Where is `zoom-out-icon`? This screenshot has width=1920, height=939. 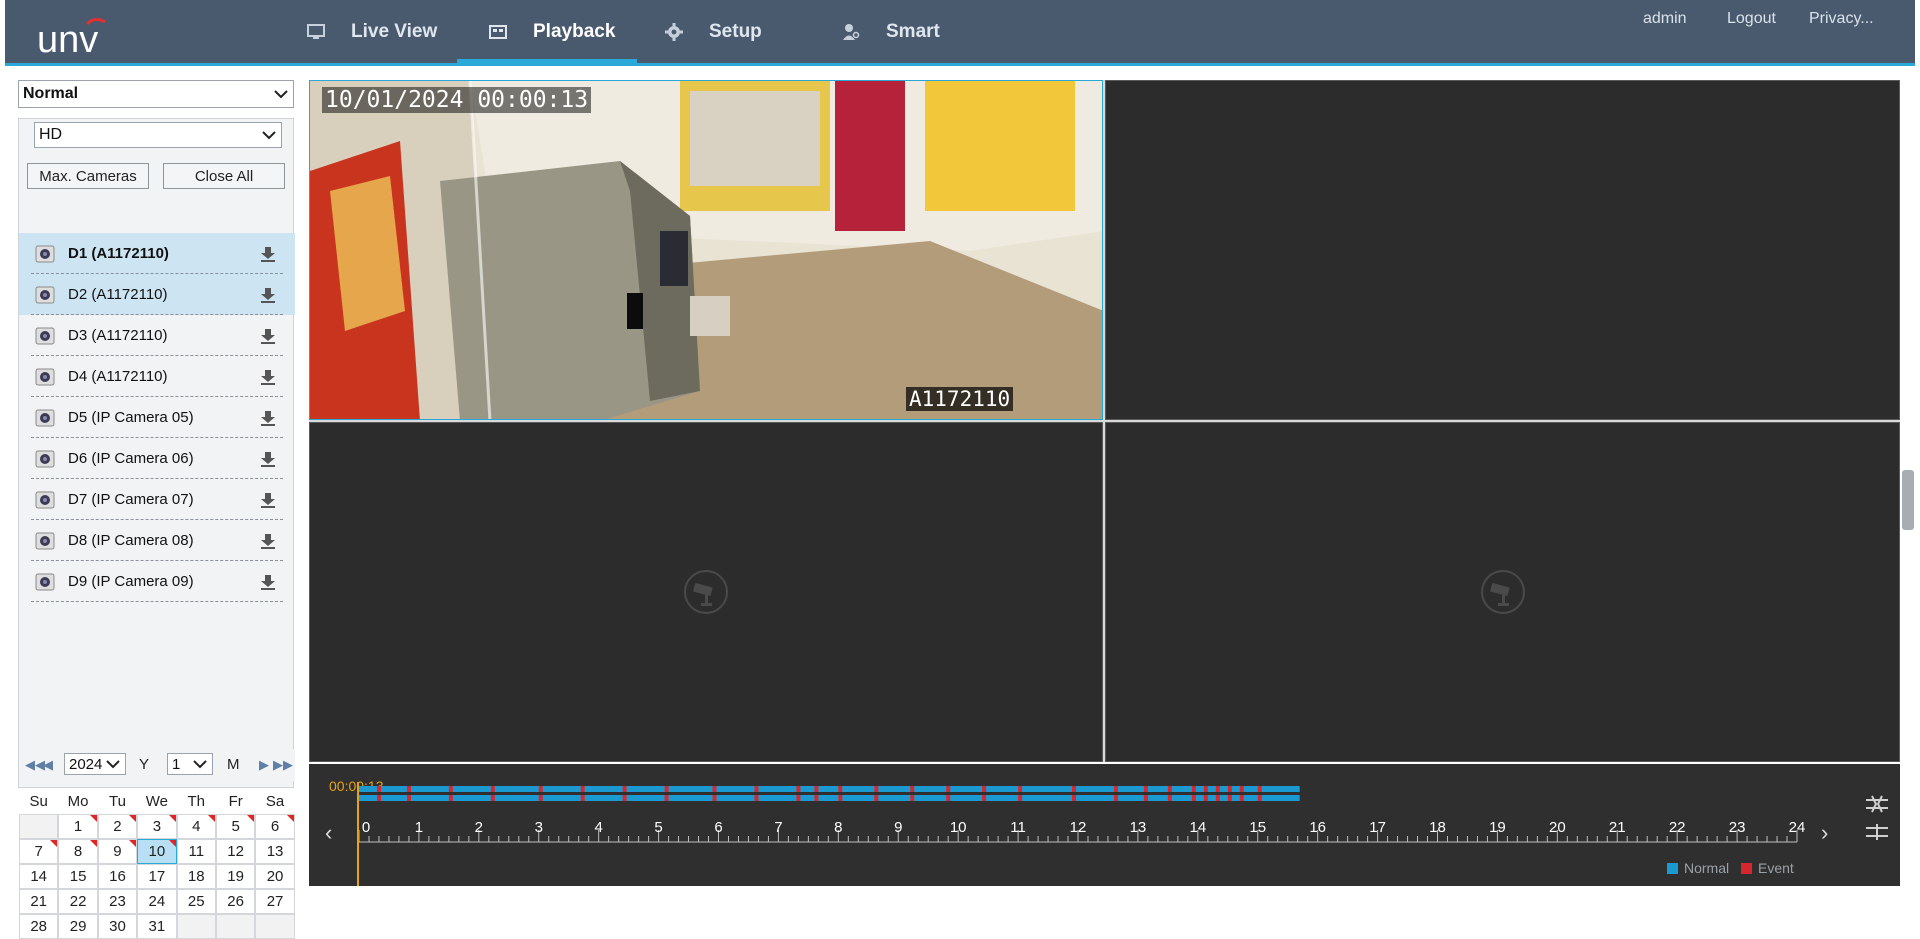 zoom-out-icon is located at coordinates (1877, 804).